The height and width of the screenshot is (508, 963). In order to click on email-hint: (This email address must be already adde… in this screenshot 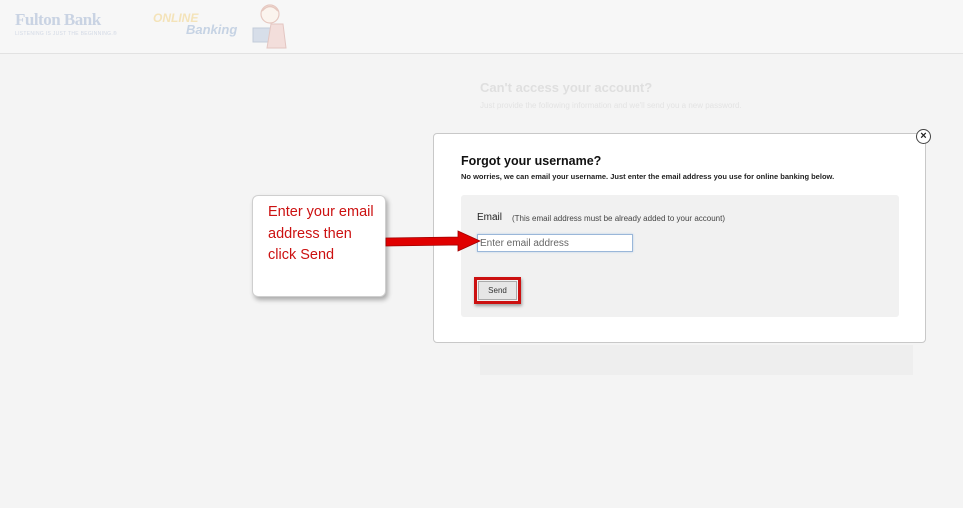, I will do `click(618, 218)`.